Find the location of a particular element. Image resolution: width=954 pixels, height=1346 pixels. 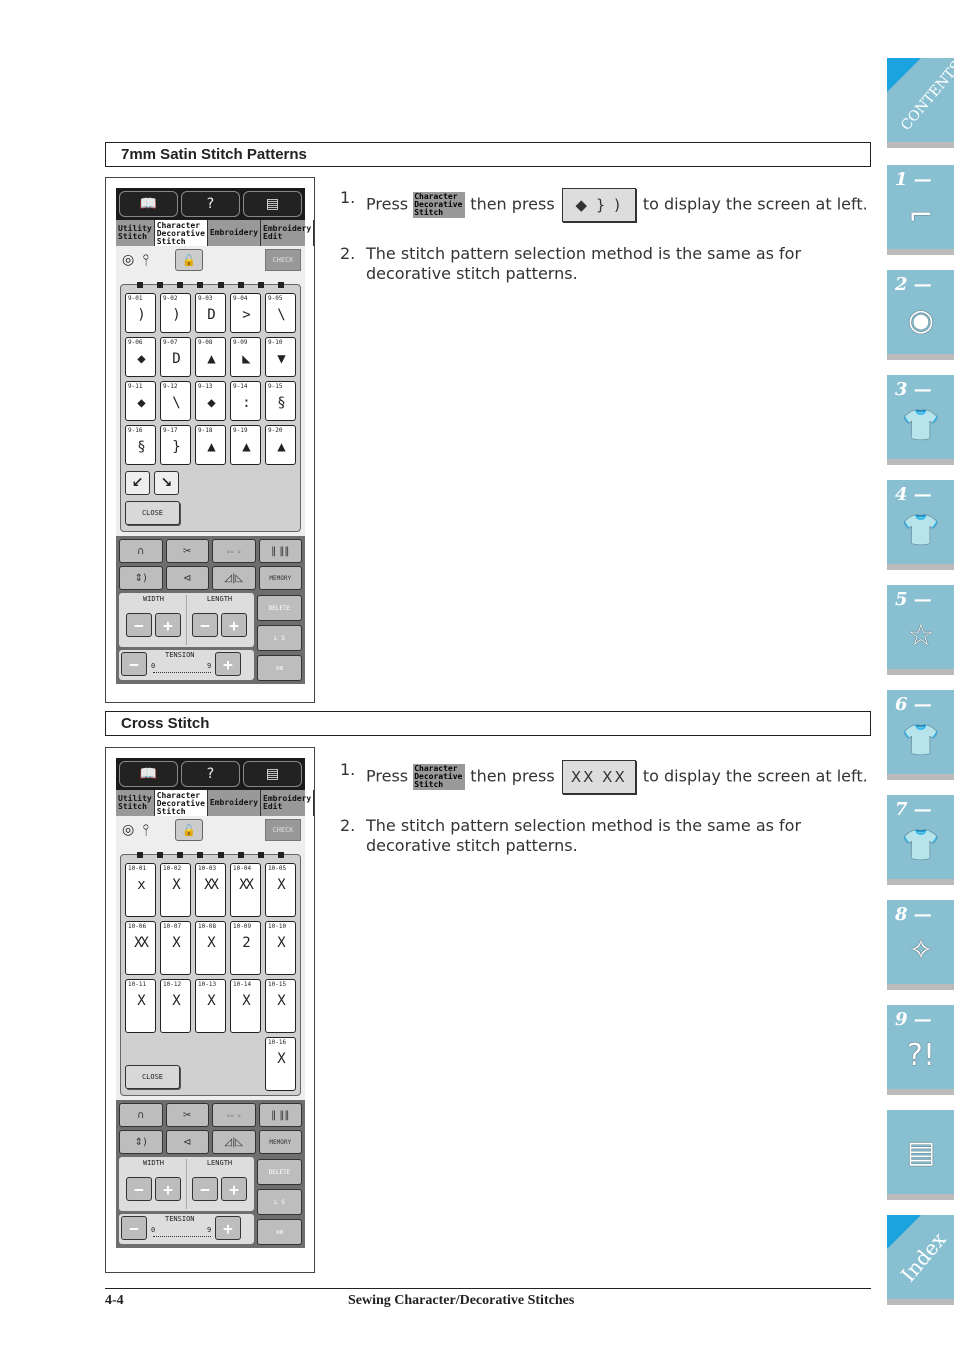

pattern-key: 9-10 ▼ is located at coordinates (280, 357).